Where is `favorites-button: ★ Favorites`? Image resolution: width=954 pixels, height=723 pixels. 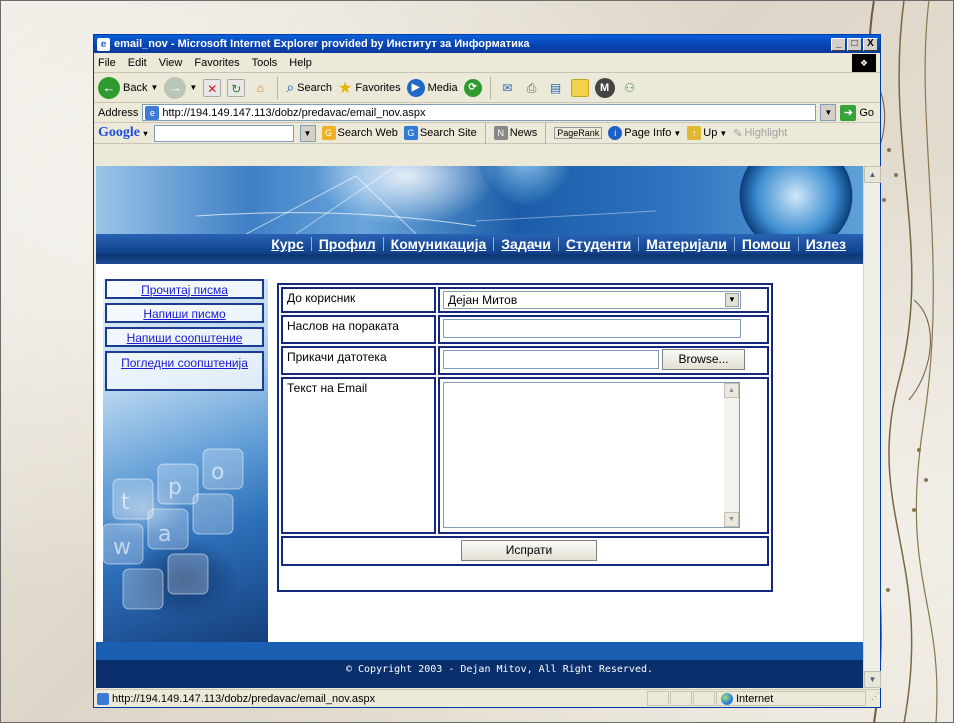 favorites-button: ★ Favorites is located at coordinates (369, 88).